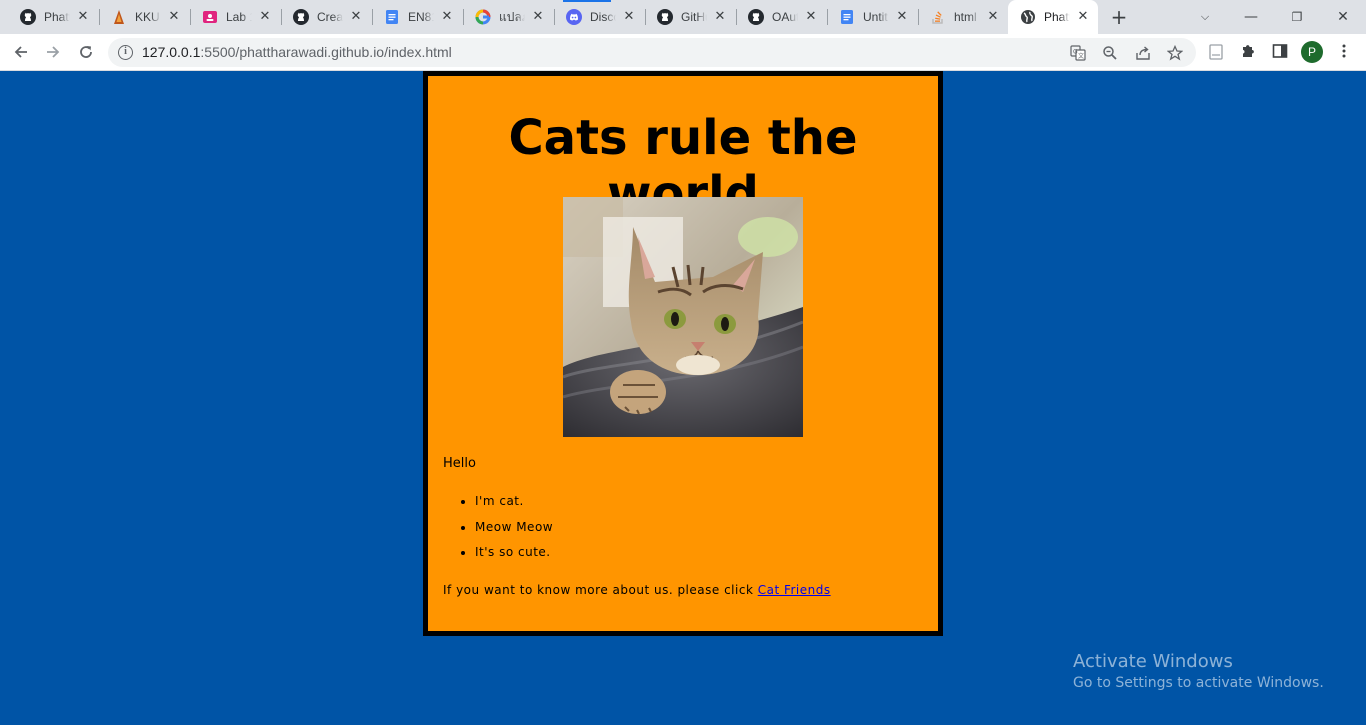 The width and height of the screenshot is (1366, 725). I want to click on tab-8: OAut ✕, so click(781, 17).